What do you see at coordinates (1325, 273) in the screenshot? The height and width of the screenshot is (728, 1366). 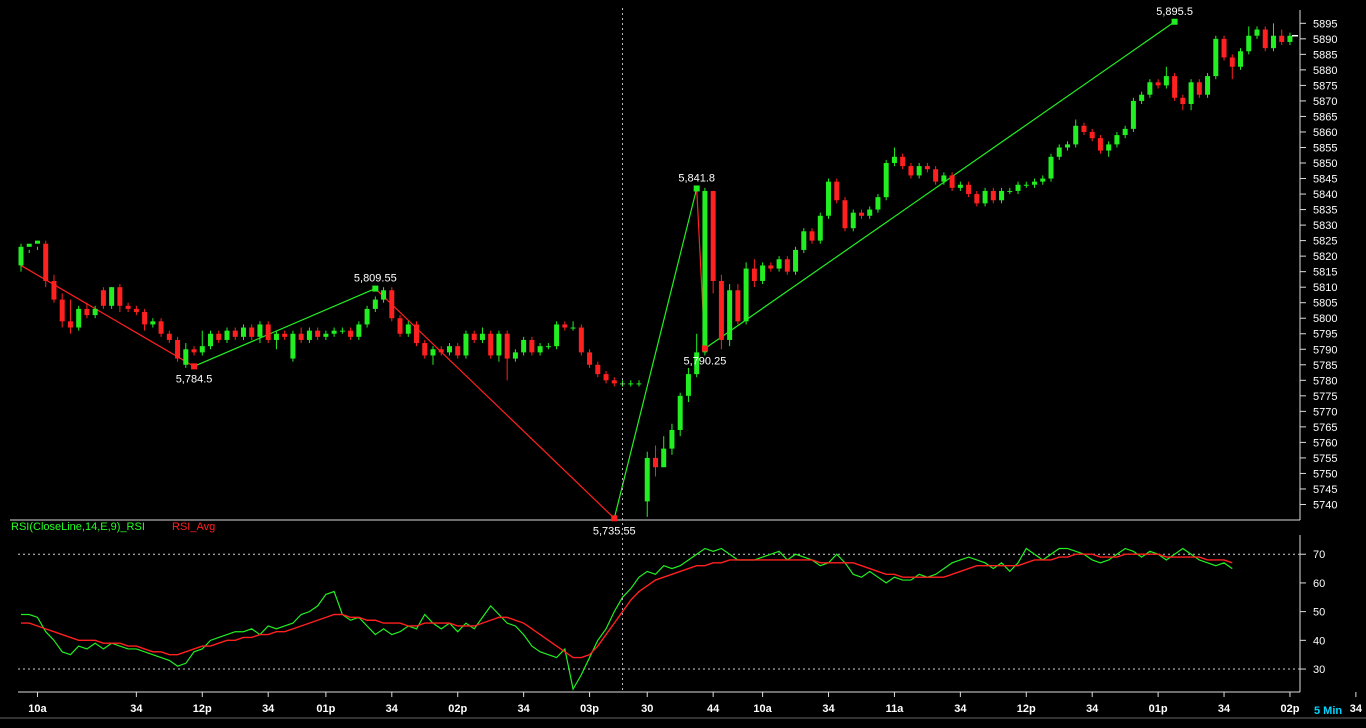 I see `price-tick-label: 5815` at bounding box center [1325, 273].